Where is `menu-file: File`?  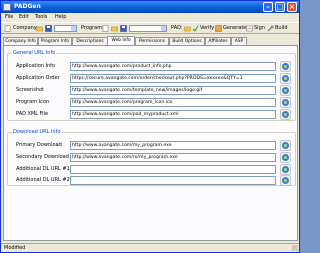
menu-file: File is located at coordinates (9, 17).